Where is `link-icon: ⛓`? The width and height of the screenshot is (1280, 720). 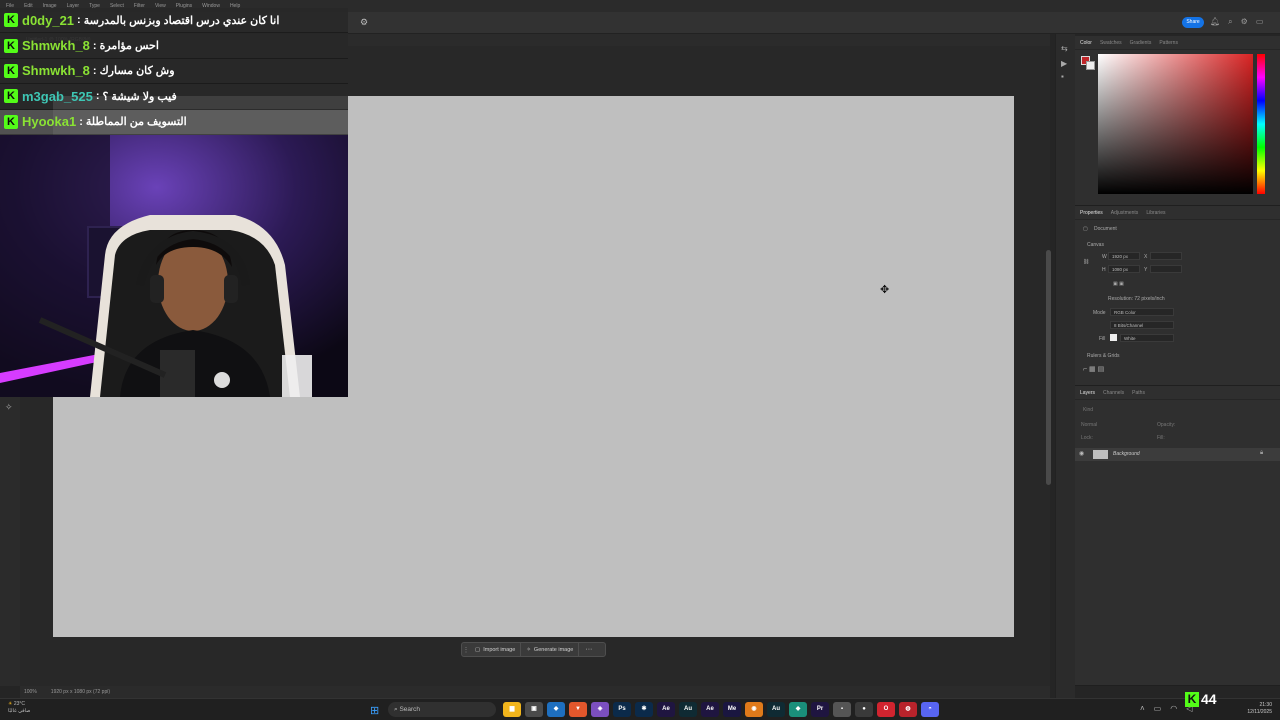
link-icon: ⛓ is located at coordinates (1086, 262).